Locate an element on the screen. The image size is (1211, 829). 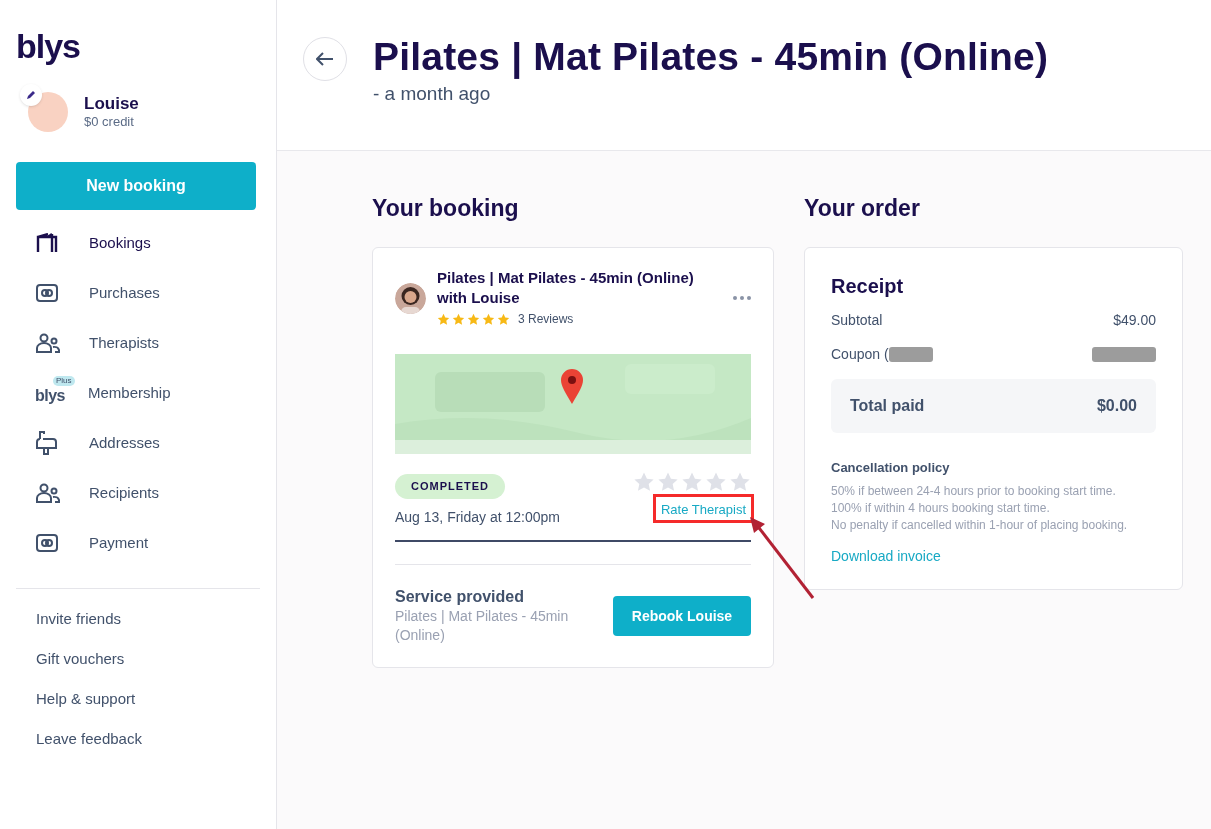
nav-item: Recipients is located at coordinates (124, 493).